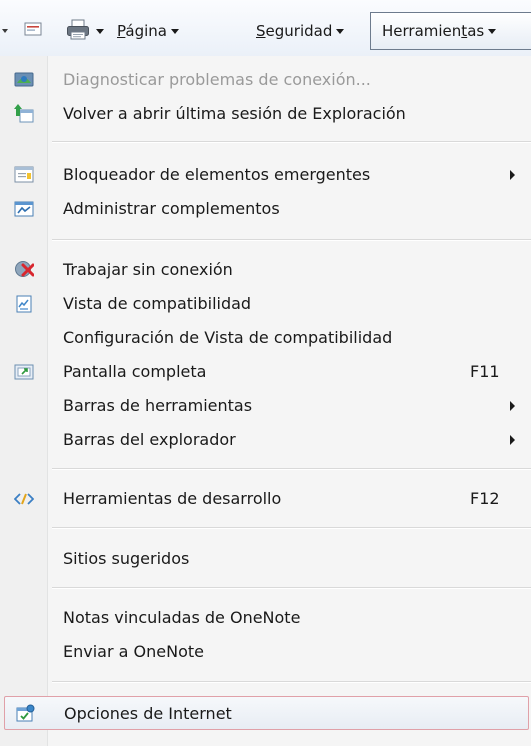  Describe the element at coordinates (24, 270) in the screenshot. I see `work-offline-icon` at that location.